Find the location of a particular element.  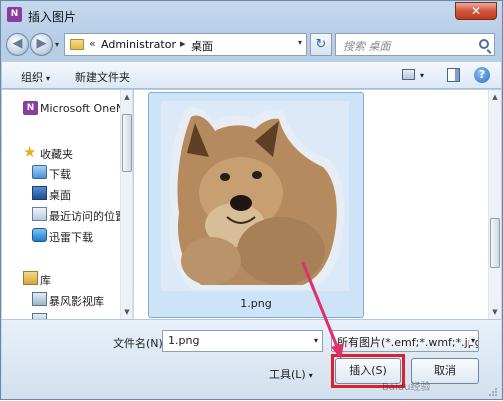

sidebar-item-label: 迅雷下载 is located at coordinates (71, 237).